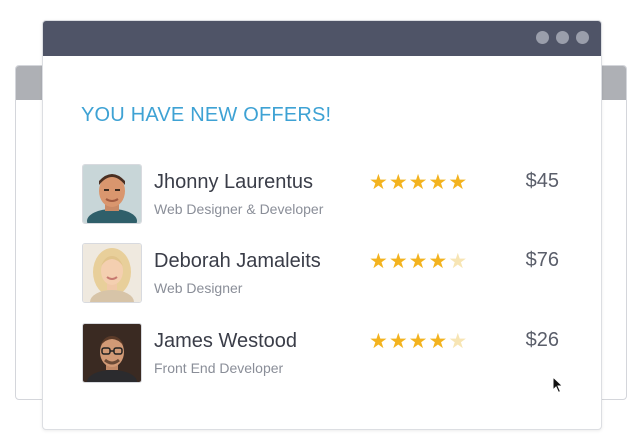 The width and height of the screenshot is (642, 444). I want to click on offer-role: Web Designer & Developer, so click(239, 209).